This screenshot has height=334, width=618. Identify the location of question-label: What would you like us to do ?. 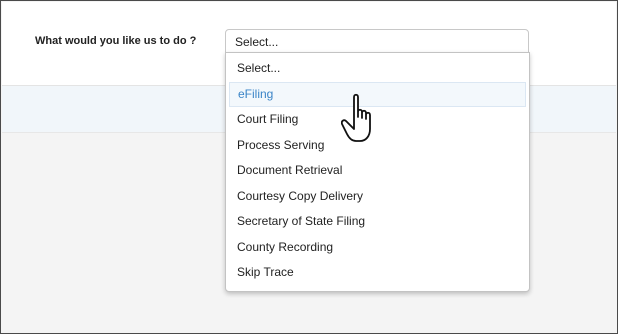
(116, 41).